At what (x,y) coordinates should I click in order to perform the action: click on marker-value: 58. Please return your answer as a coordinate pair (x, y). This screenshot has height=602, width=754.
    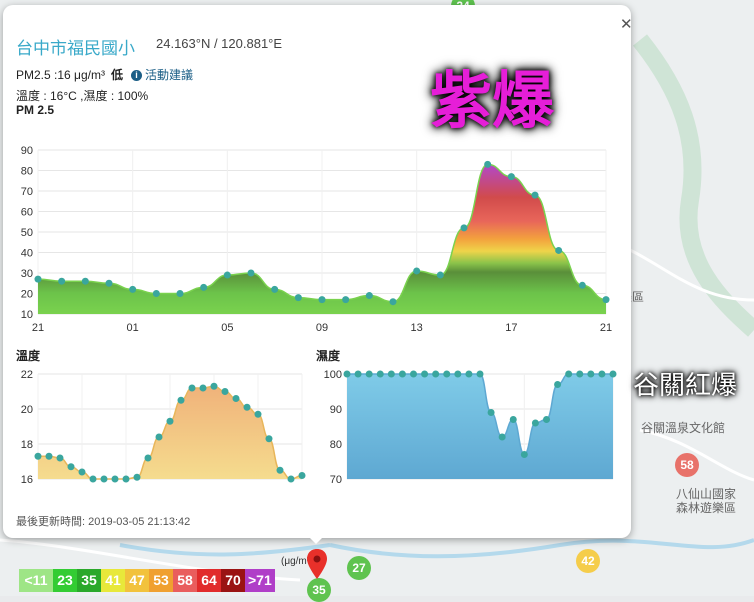
    Looking at the image, I should click on (687, 465).